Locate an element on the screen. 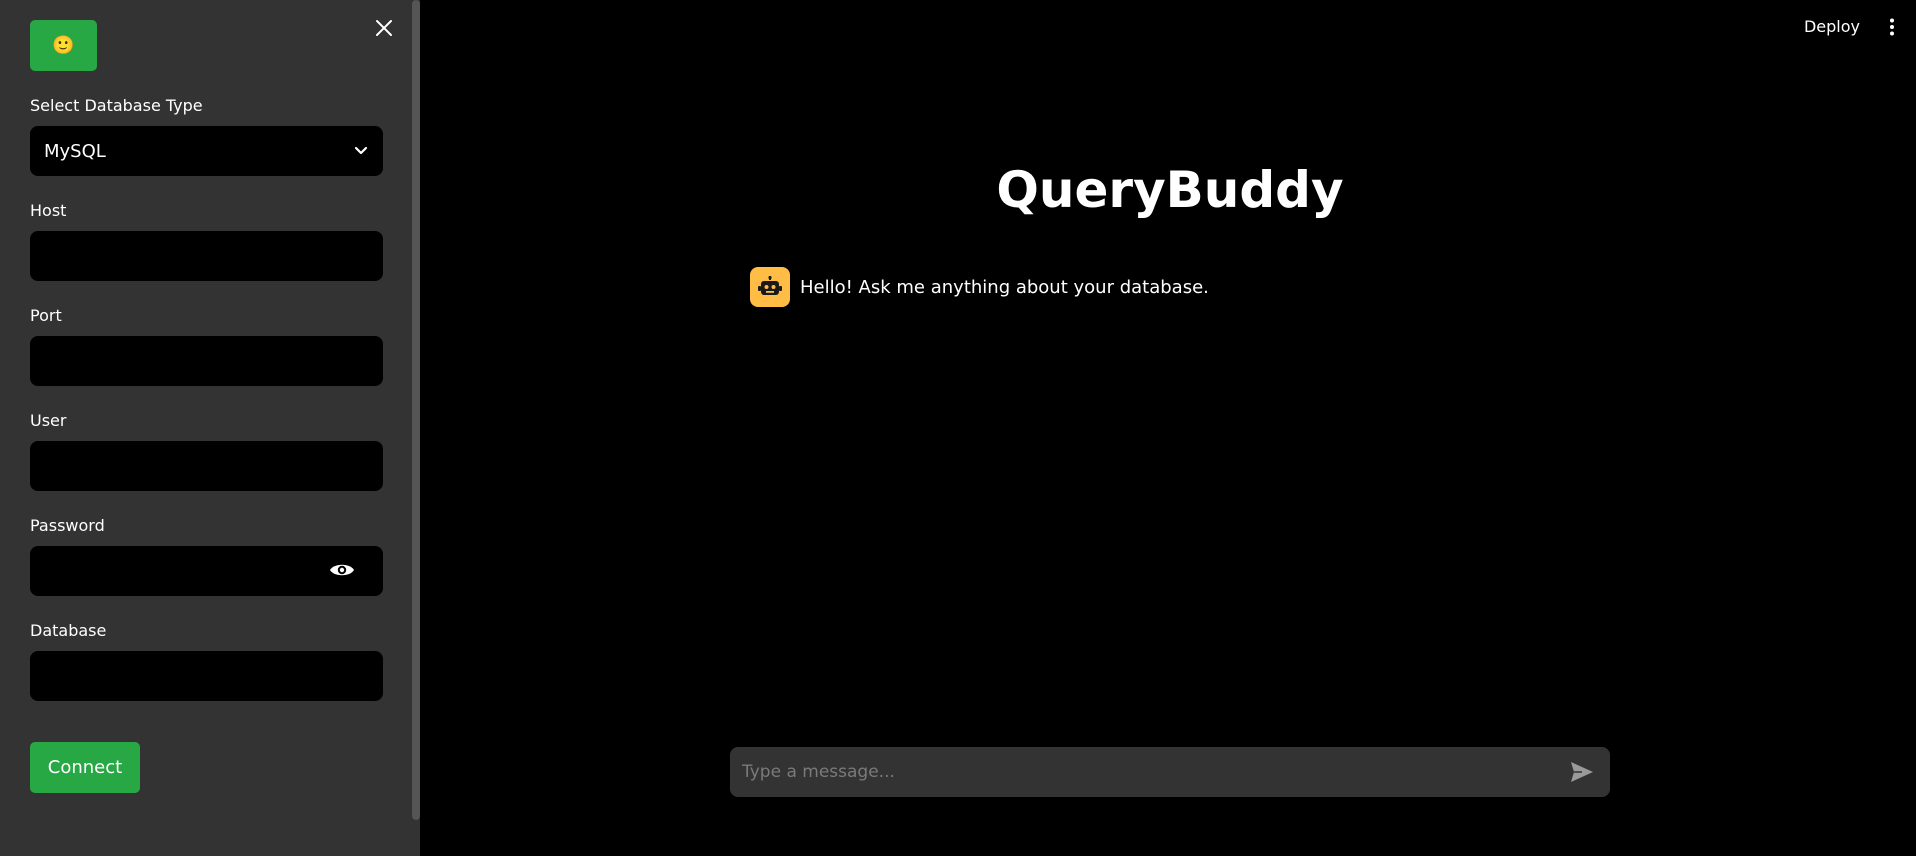 Image resolution: width=1916 pixels, height=856 pixels. send-icon is located at coordinates (1582, 772).